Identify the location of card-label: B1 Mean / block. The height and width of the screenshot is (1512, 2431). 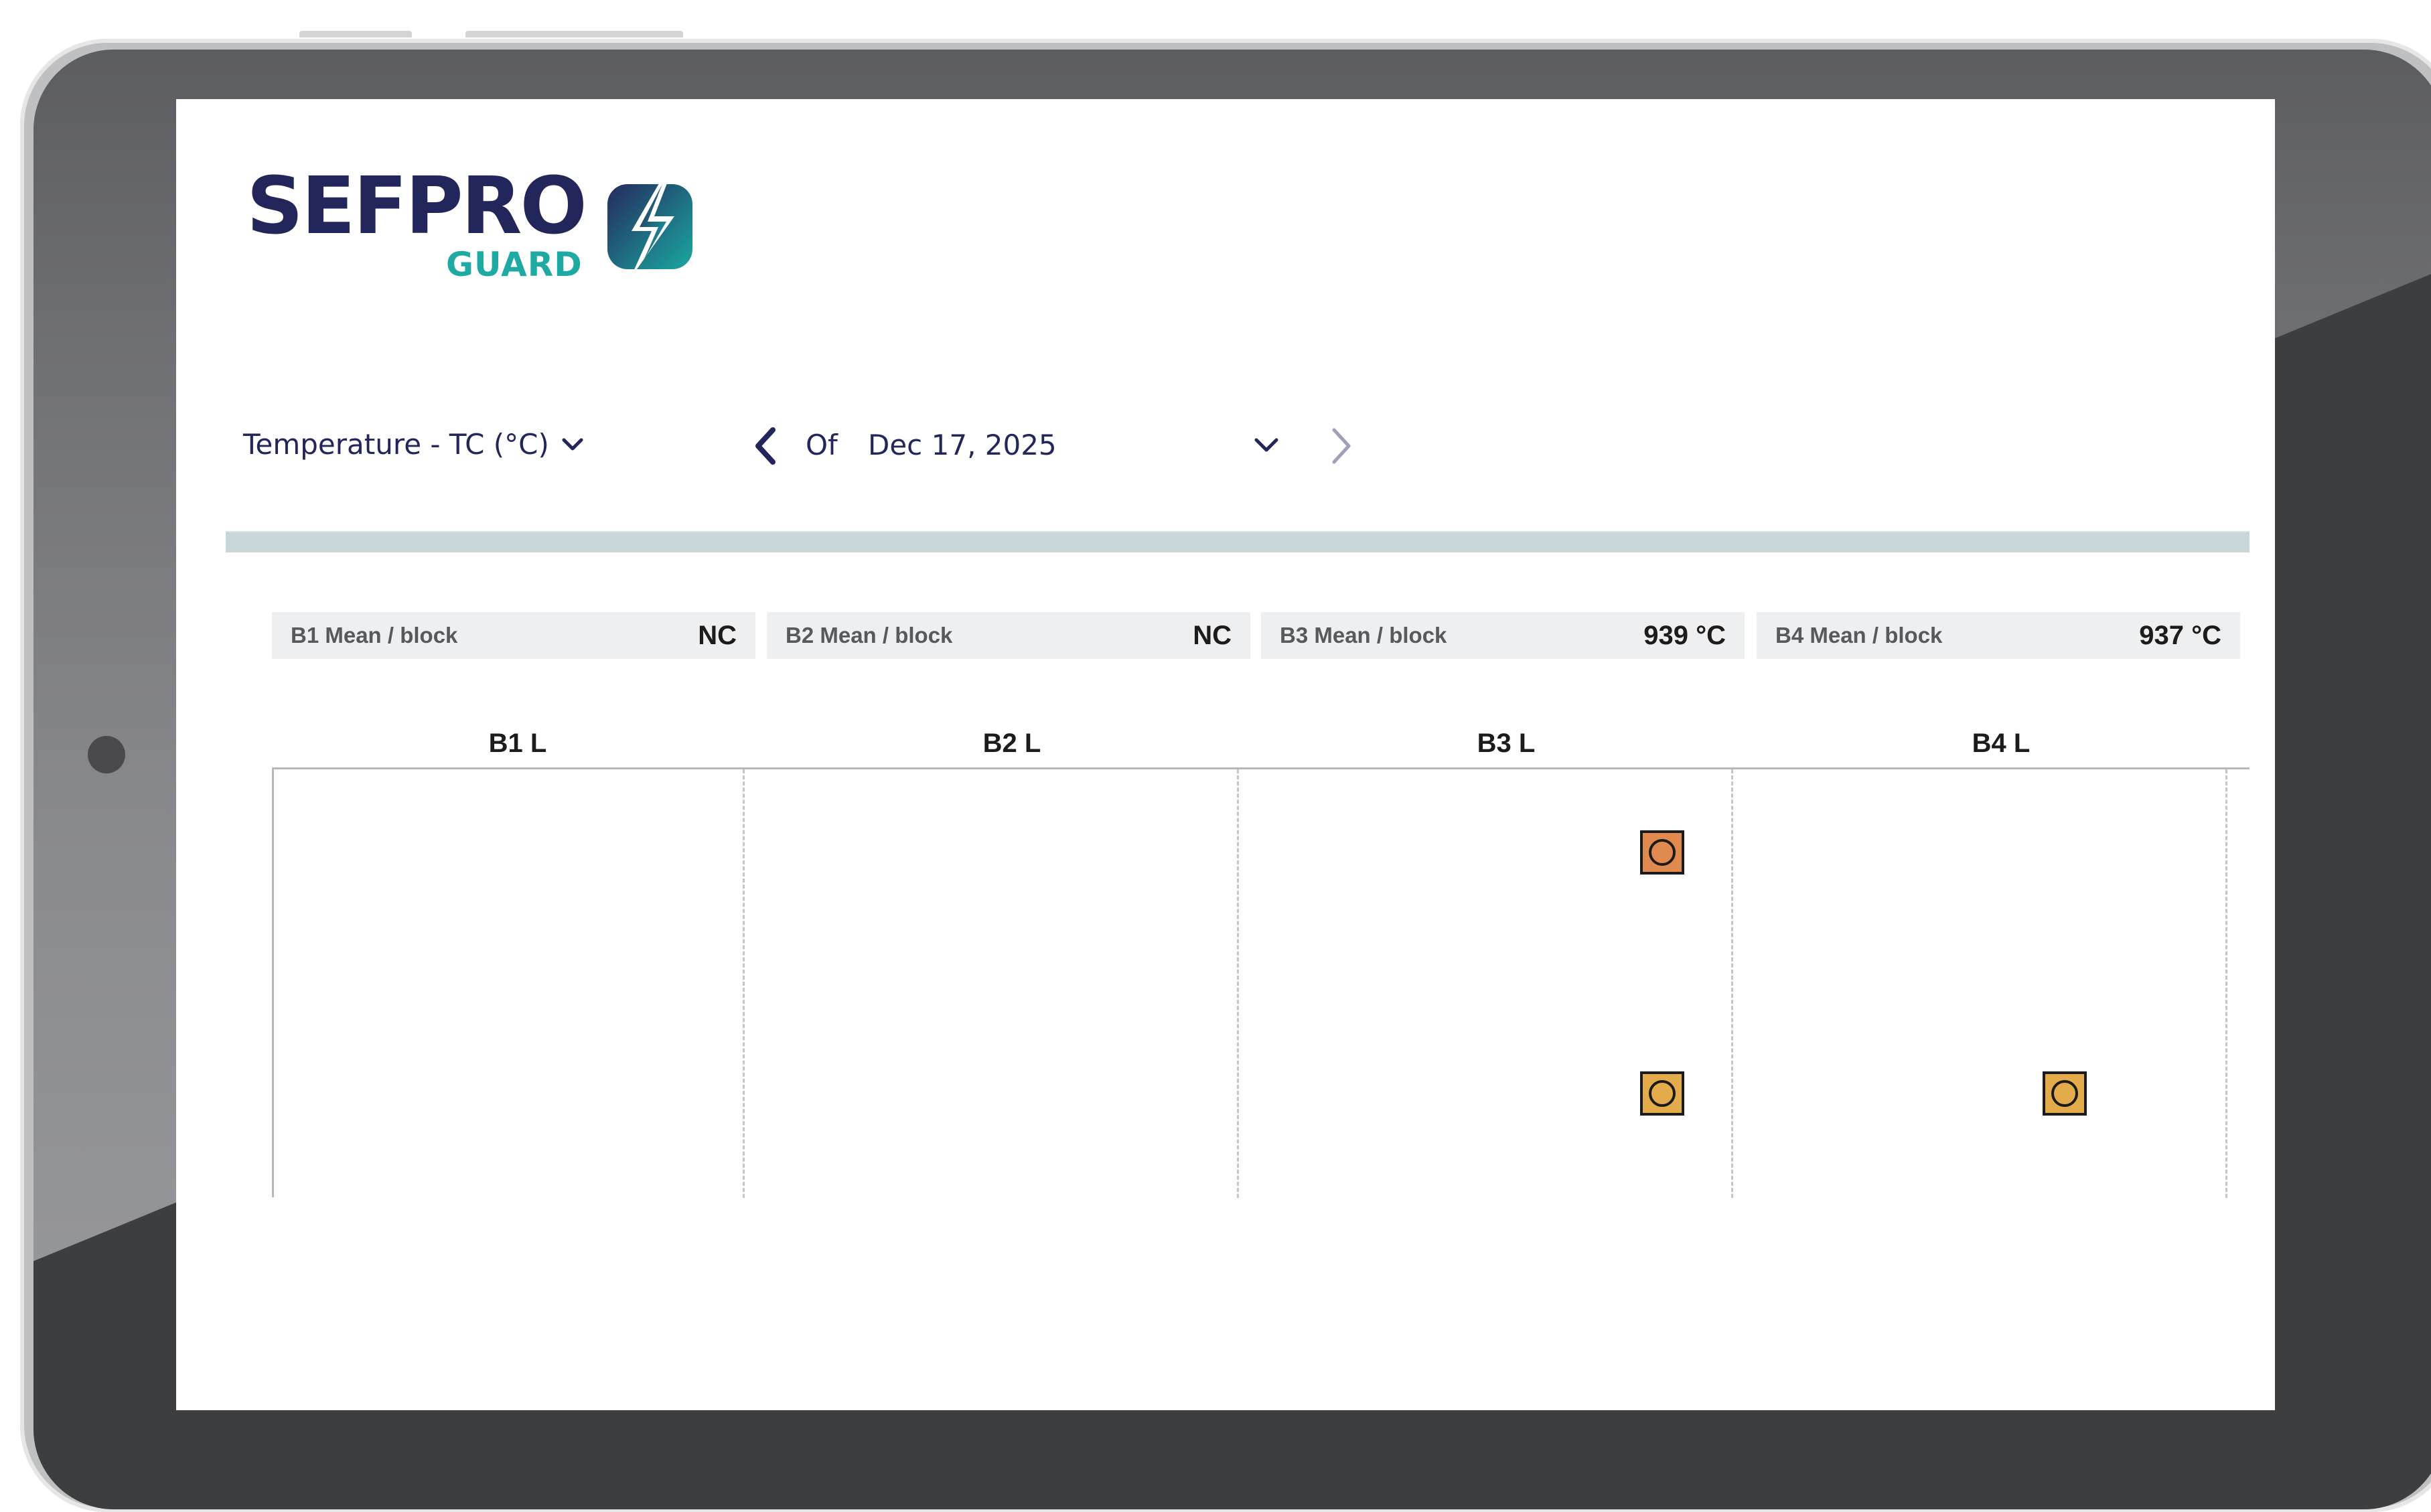
(374, 636).